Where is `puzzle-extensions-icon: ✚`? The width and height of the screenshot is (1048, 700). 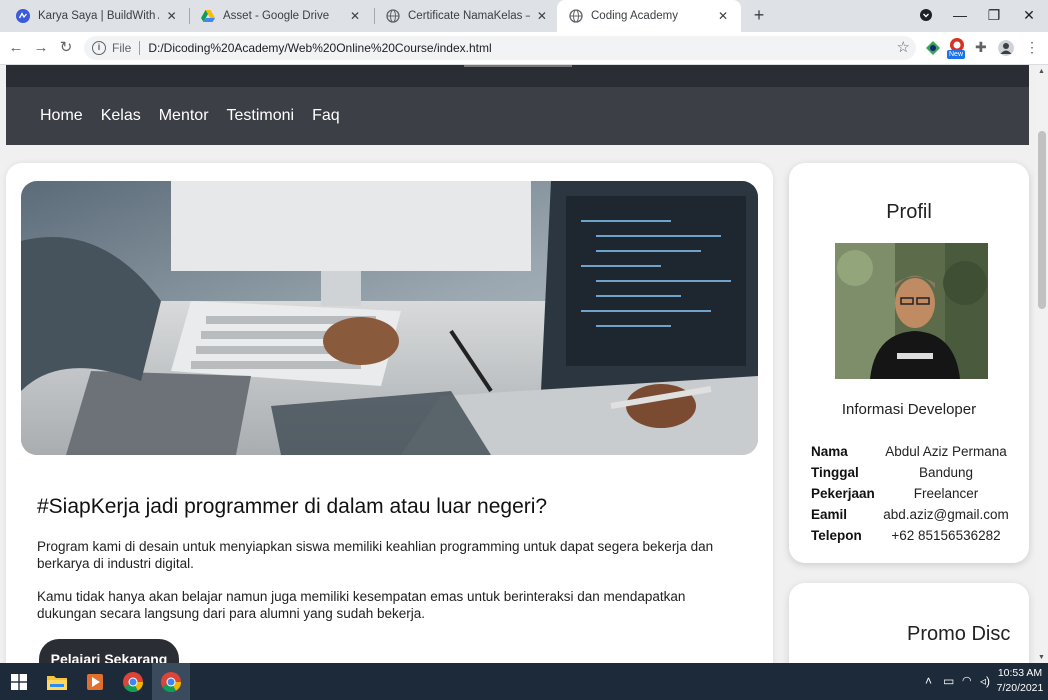
puzzle-extensions-icon: ✚ is located at coordinates (981, 47).